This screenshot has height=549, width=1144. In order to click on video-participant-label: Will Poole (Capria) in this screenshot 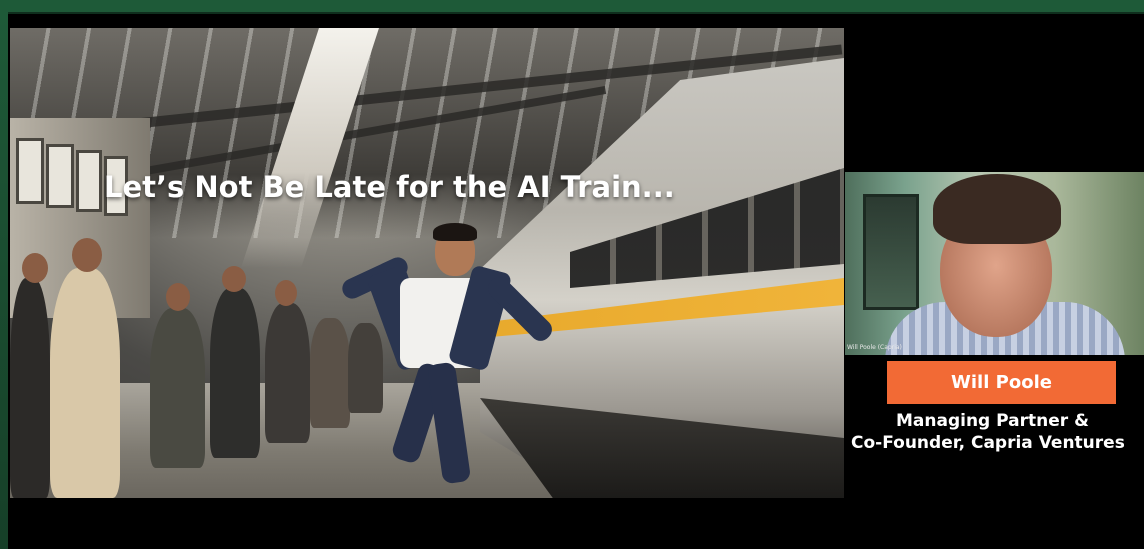, I will do `click(874, 347)`.